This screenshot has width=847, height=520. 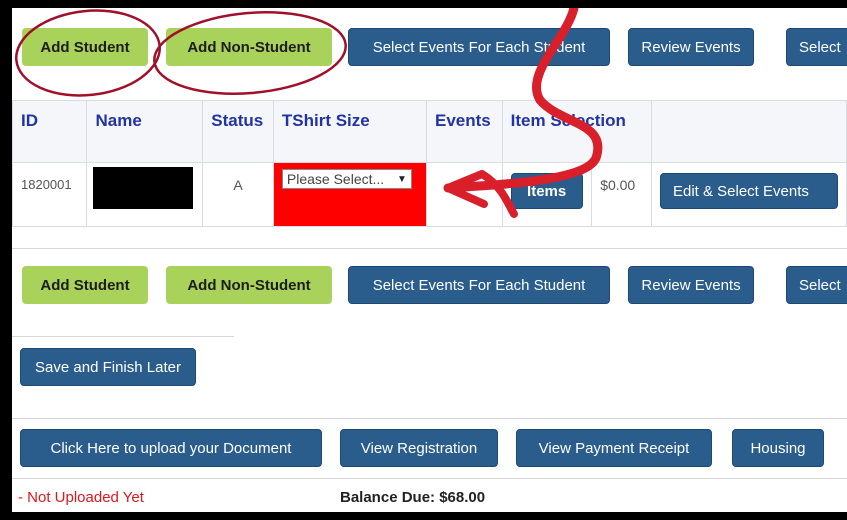 I want to click on tshirt-size-select: Please Select... ▼, so click(x=346, y=179).